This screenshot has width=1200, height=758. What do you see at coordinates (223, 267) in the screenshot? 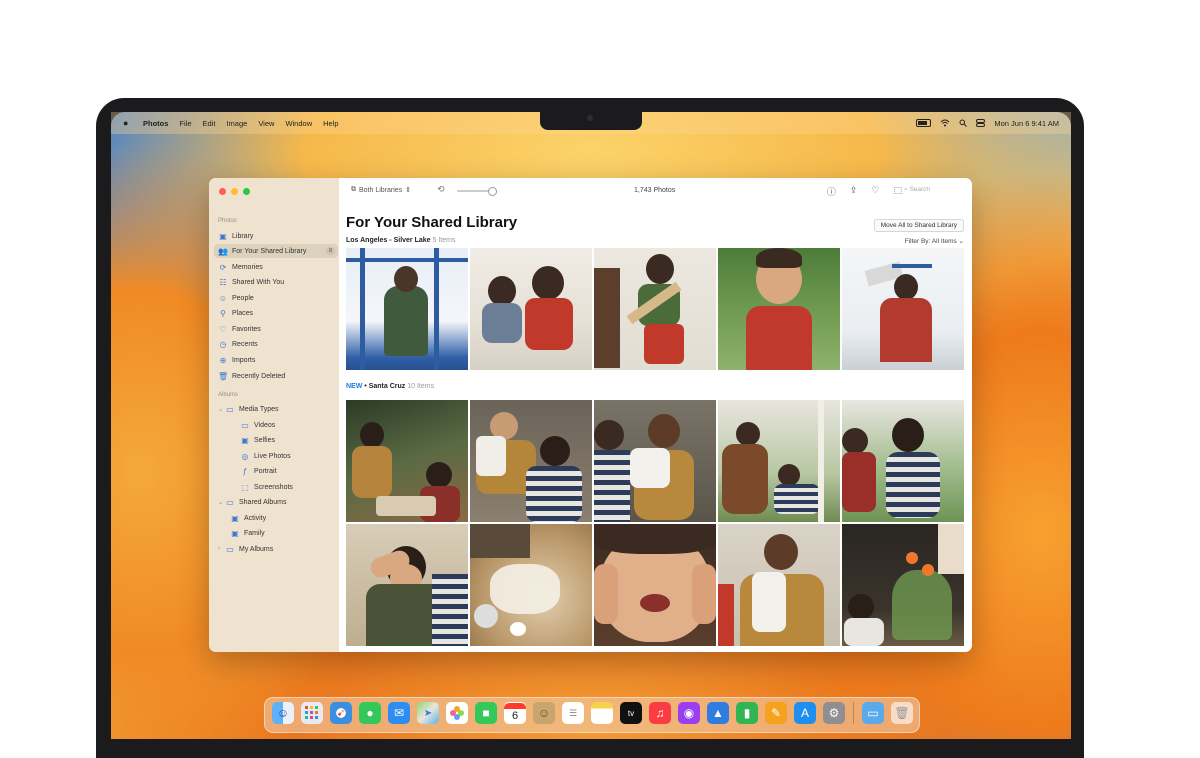
I see `memories-icon: ⟳` at bounding box center [223, 267].